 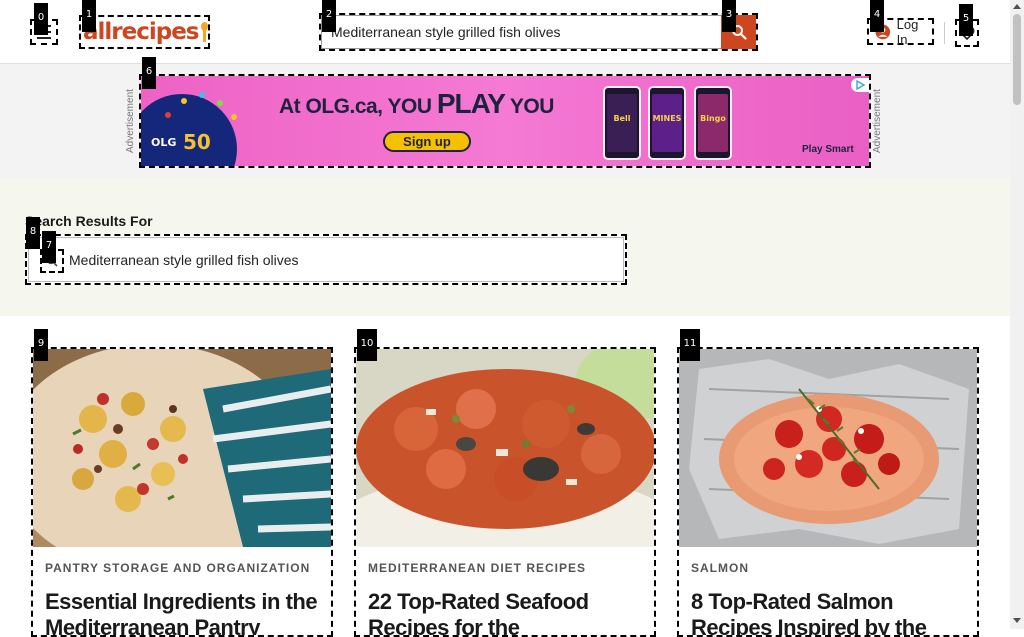 I want to click on ad-phone: Bingo, so click(x=713, y=123).